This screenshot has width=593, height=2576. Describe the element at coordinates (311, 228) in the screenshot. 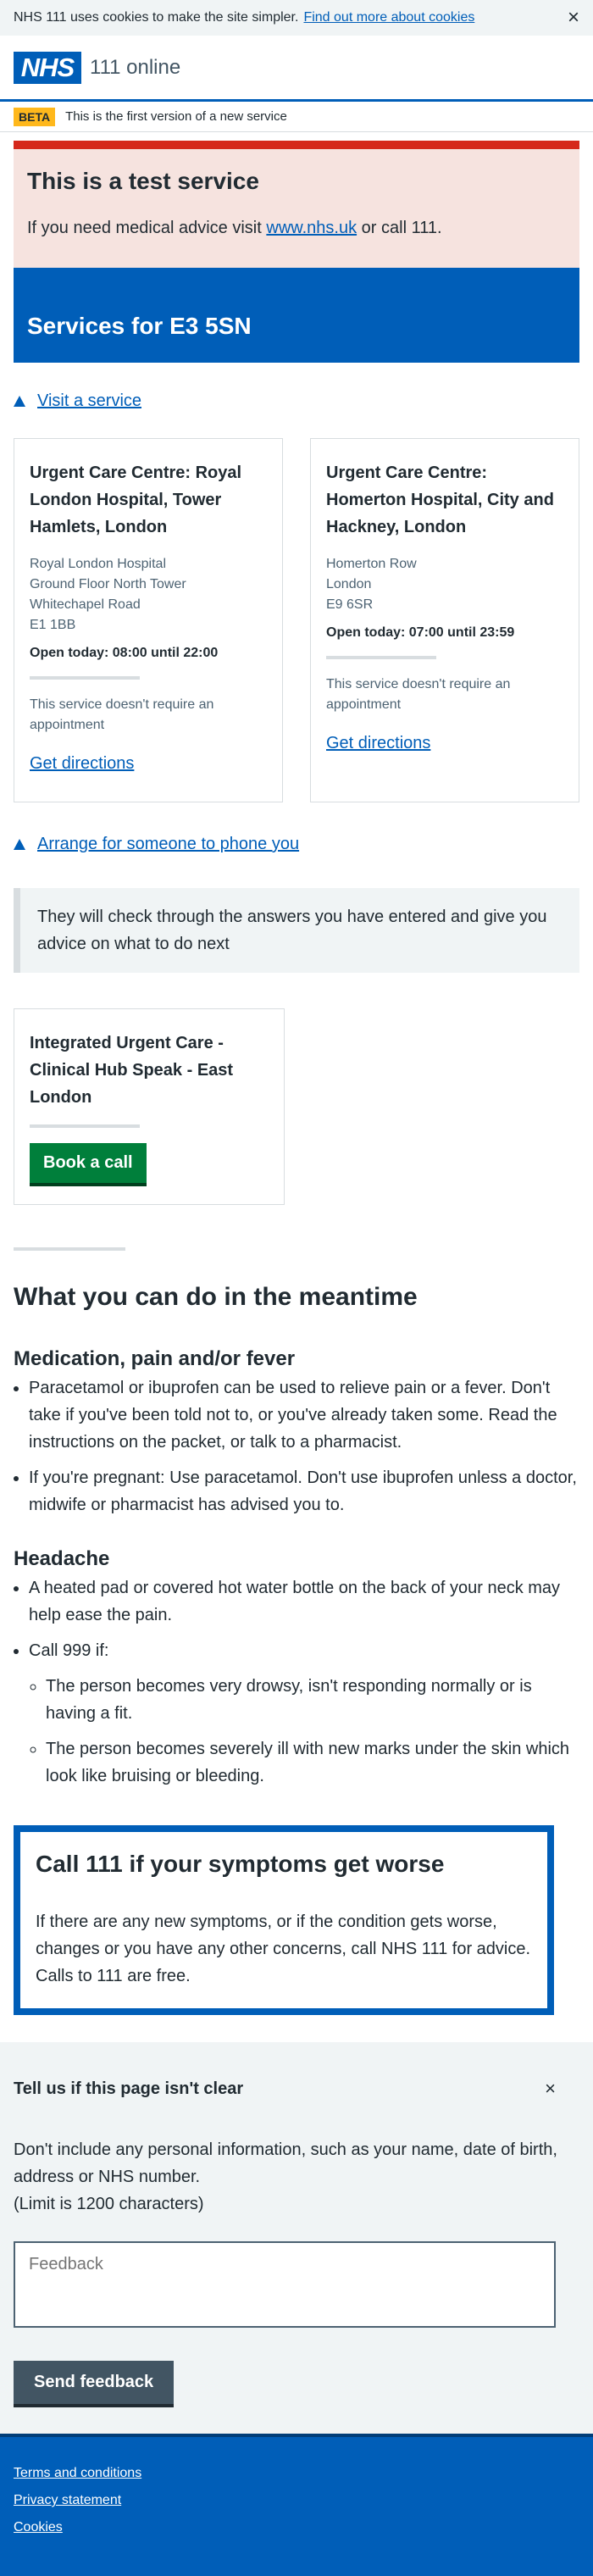

I see `nhs-website-link: www.nhs.uk` at that location.